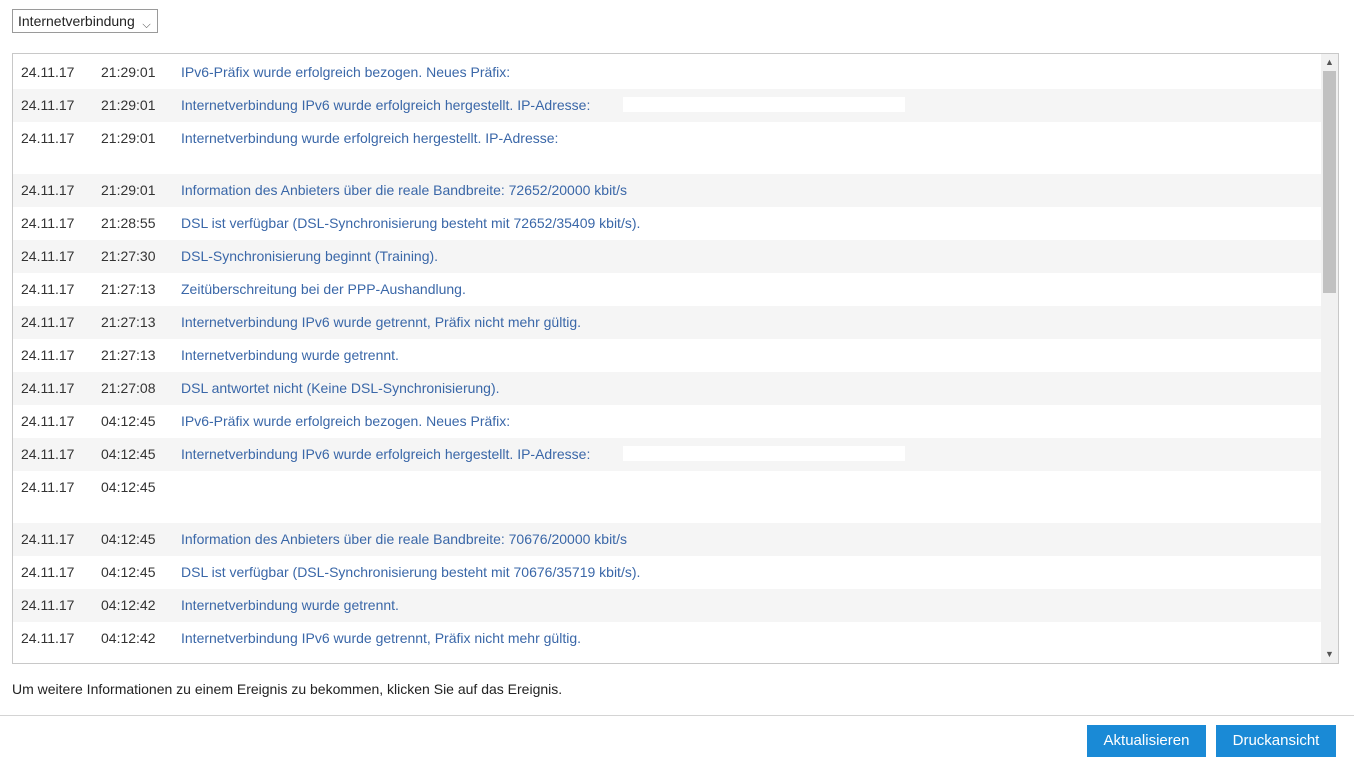 The width and height of the screenshot is (1354, 762). What do you see at coordinates (146, 25) in the screenshot?
I see `chevron-down-icon: ⌵` at bounding box center [146, 25].